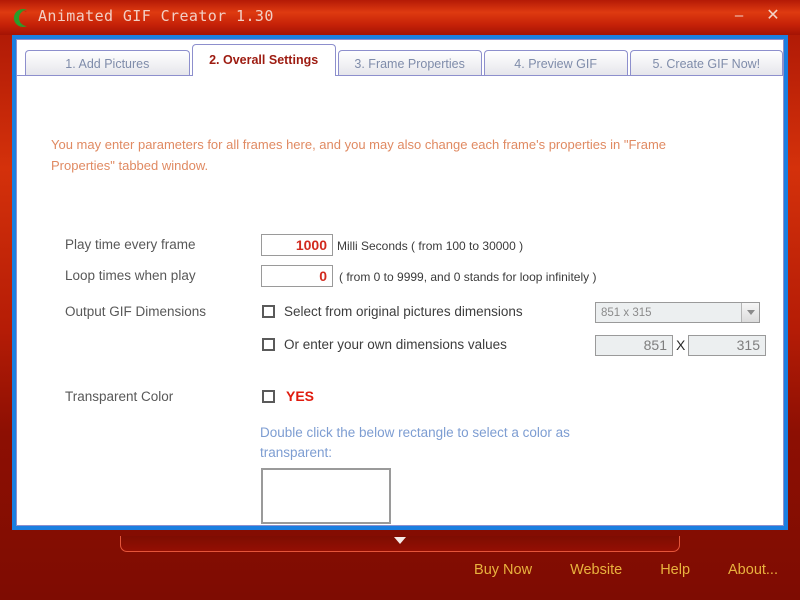 Image resolution: width=800 pixels, height=600 pixels. What do you see at coordinates (297, 245) in the screenshot?
I see `play-time-input: 1000` at bounding box center [297, 245].